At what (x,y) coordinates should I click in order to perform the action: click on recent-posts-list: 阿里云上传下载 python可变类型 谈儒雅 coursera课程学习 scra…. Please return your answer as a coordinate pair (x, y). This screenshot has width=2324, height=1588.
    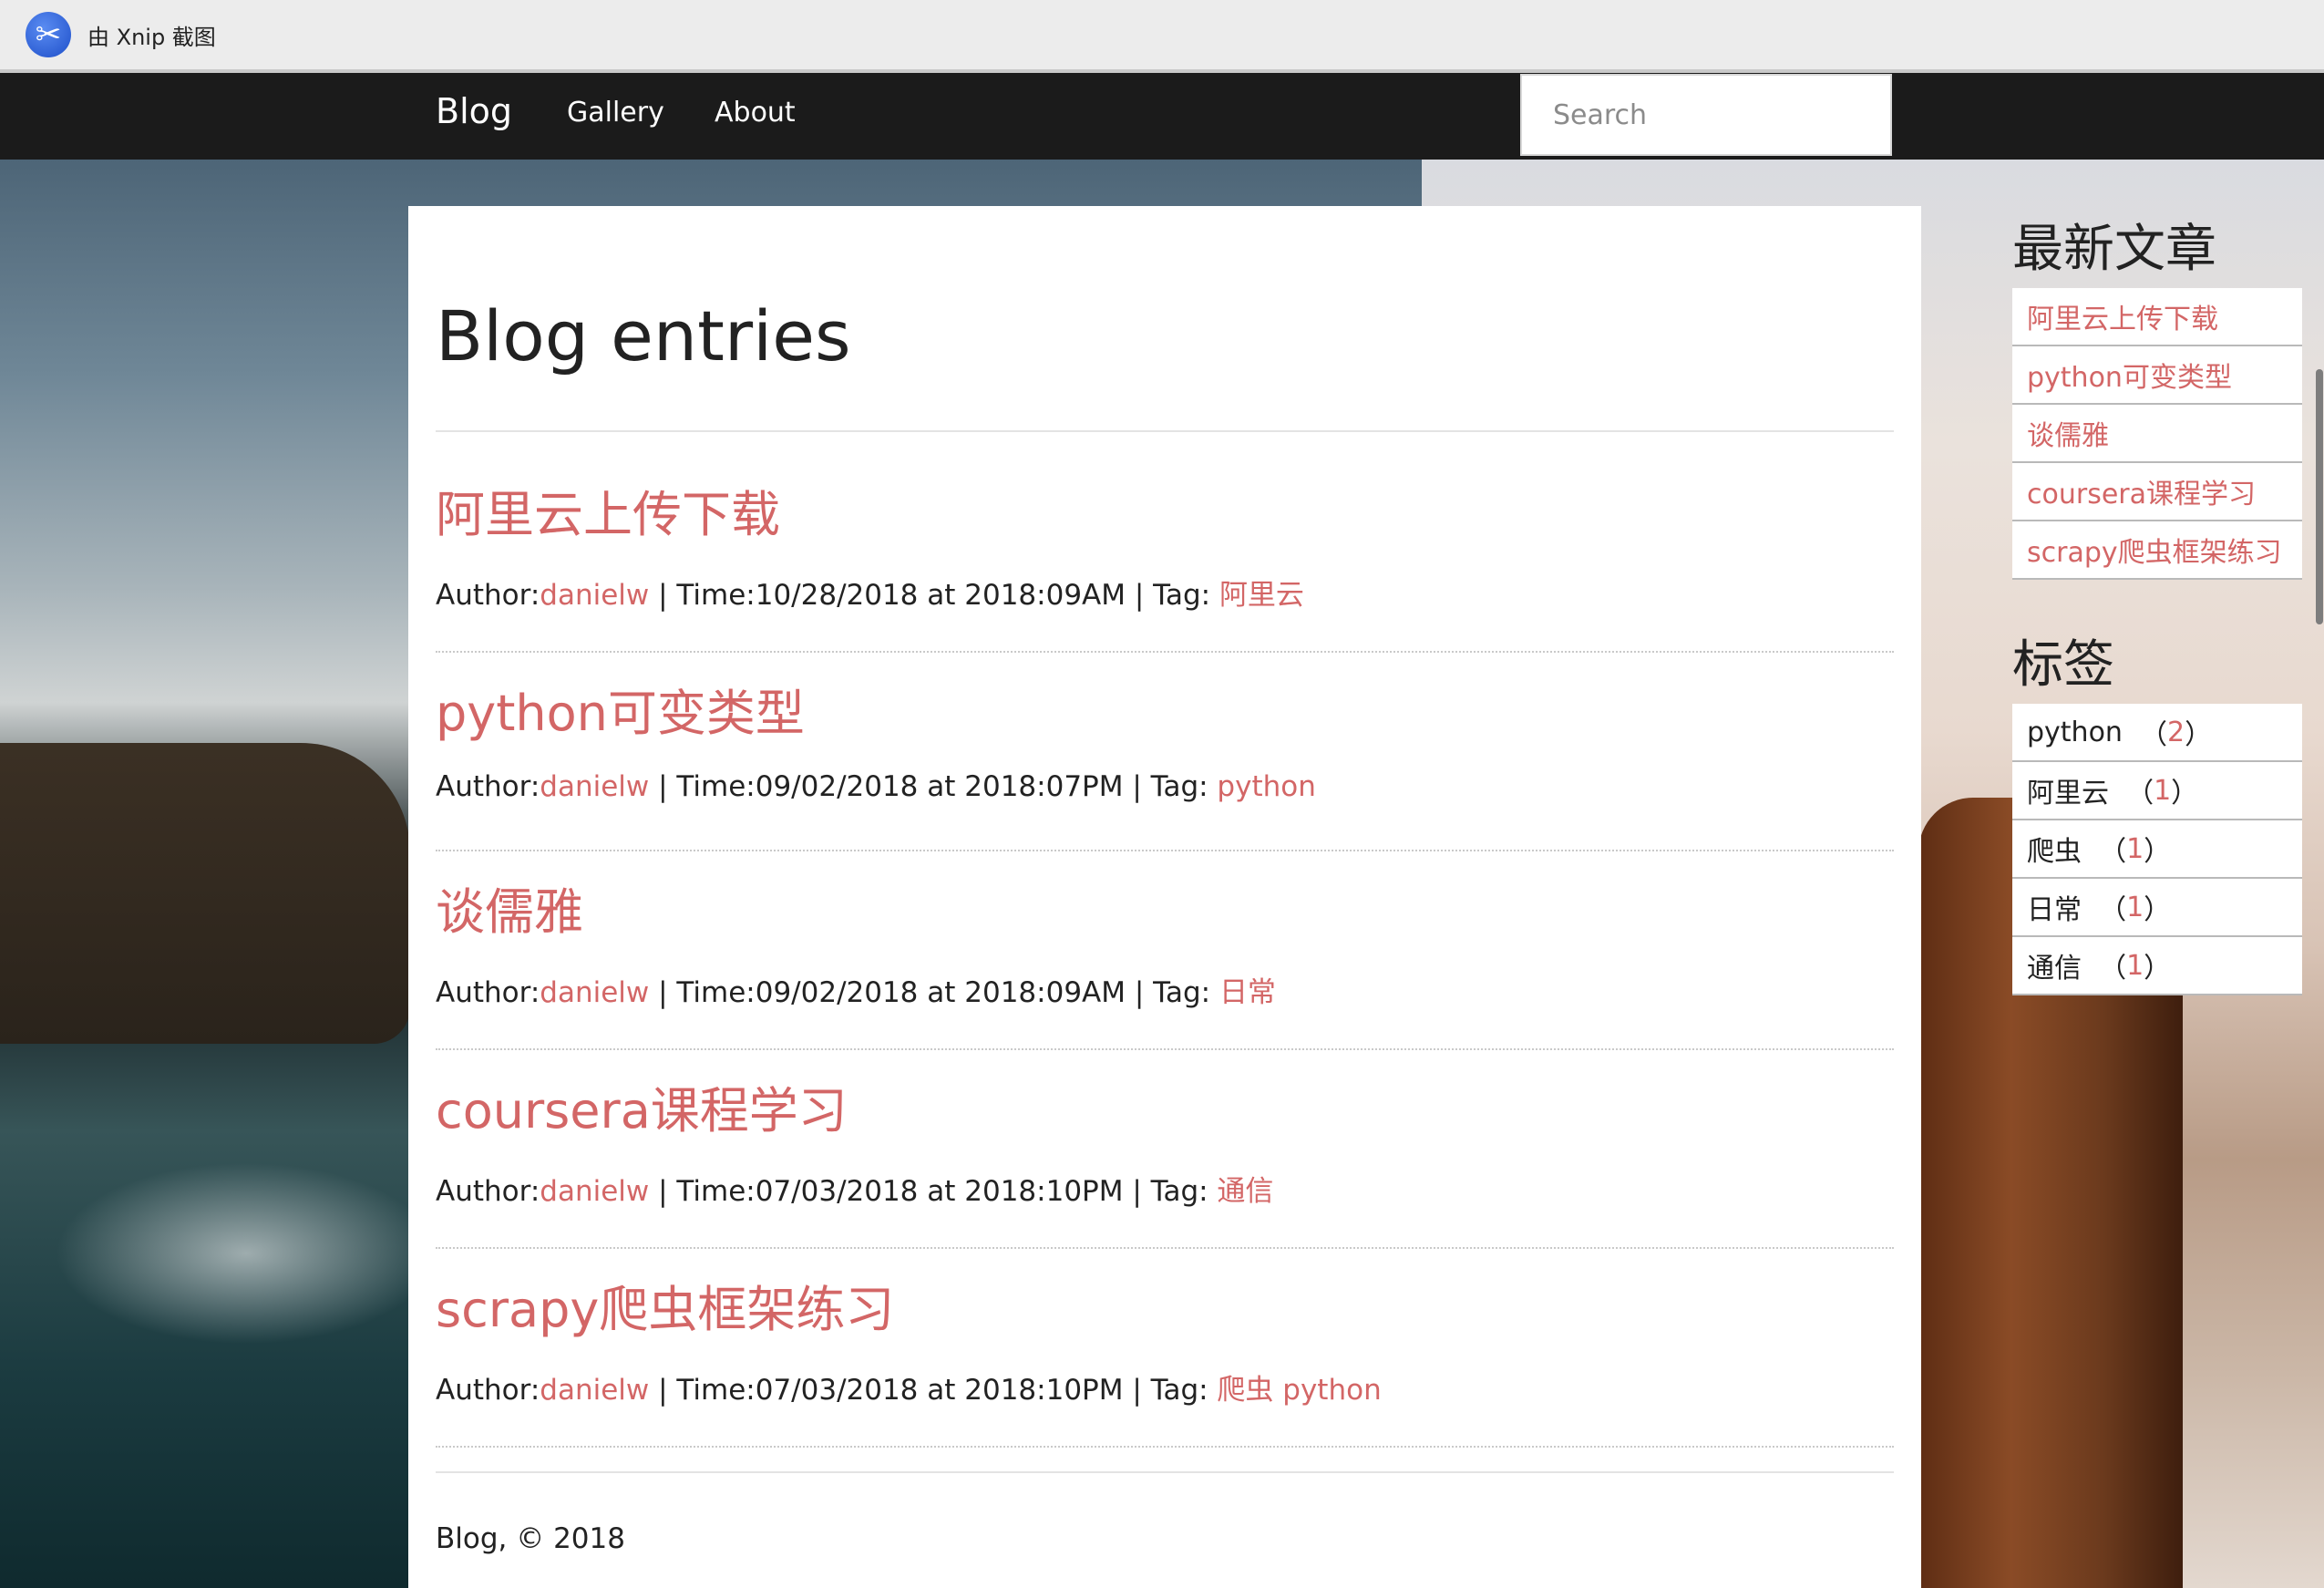
    Looking at the image, I should click on (2157, 434).